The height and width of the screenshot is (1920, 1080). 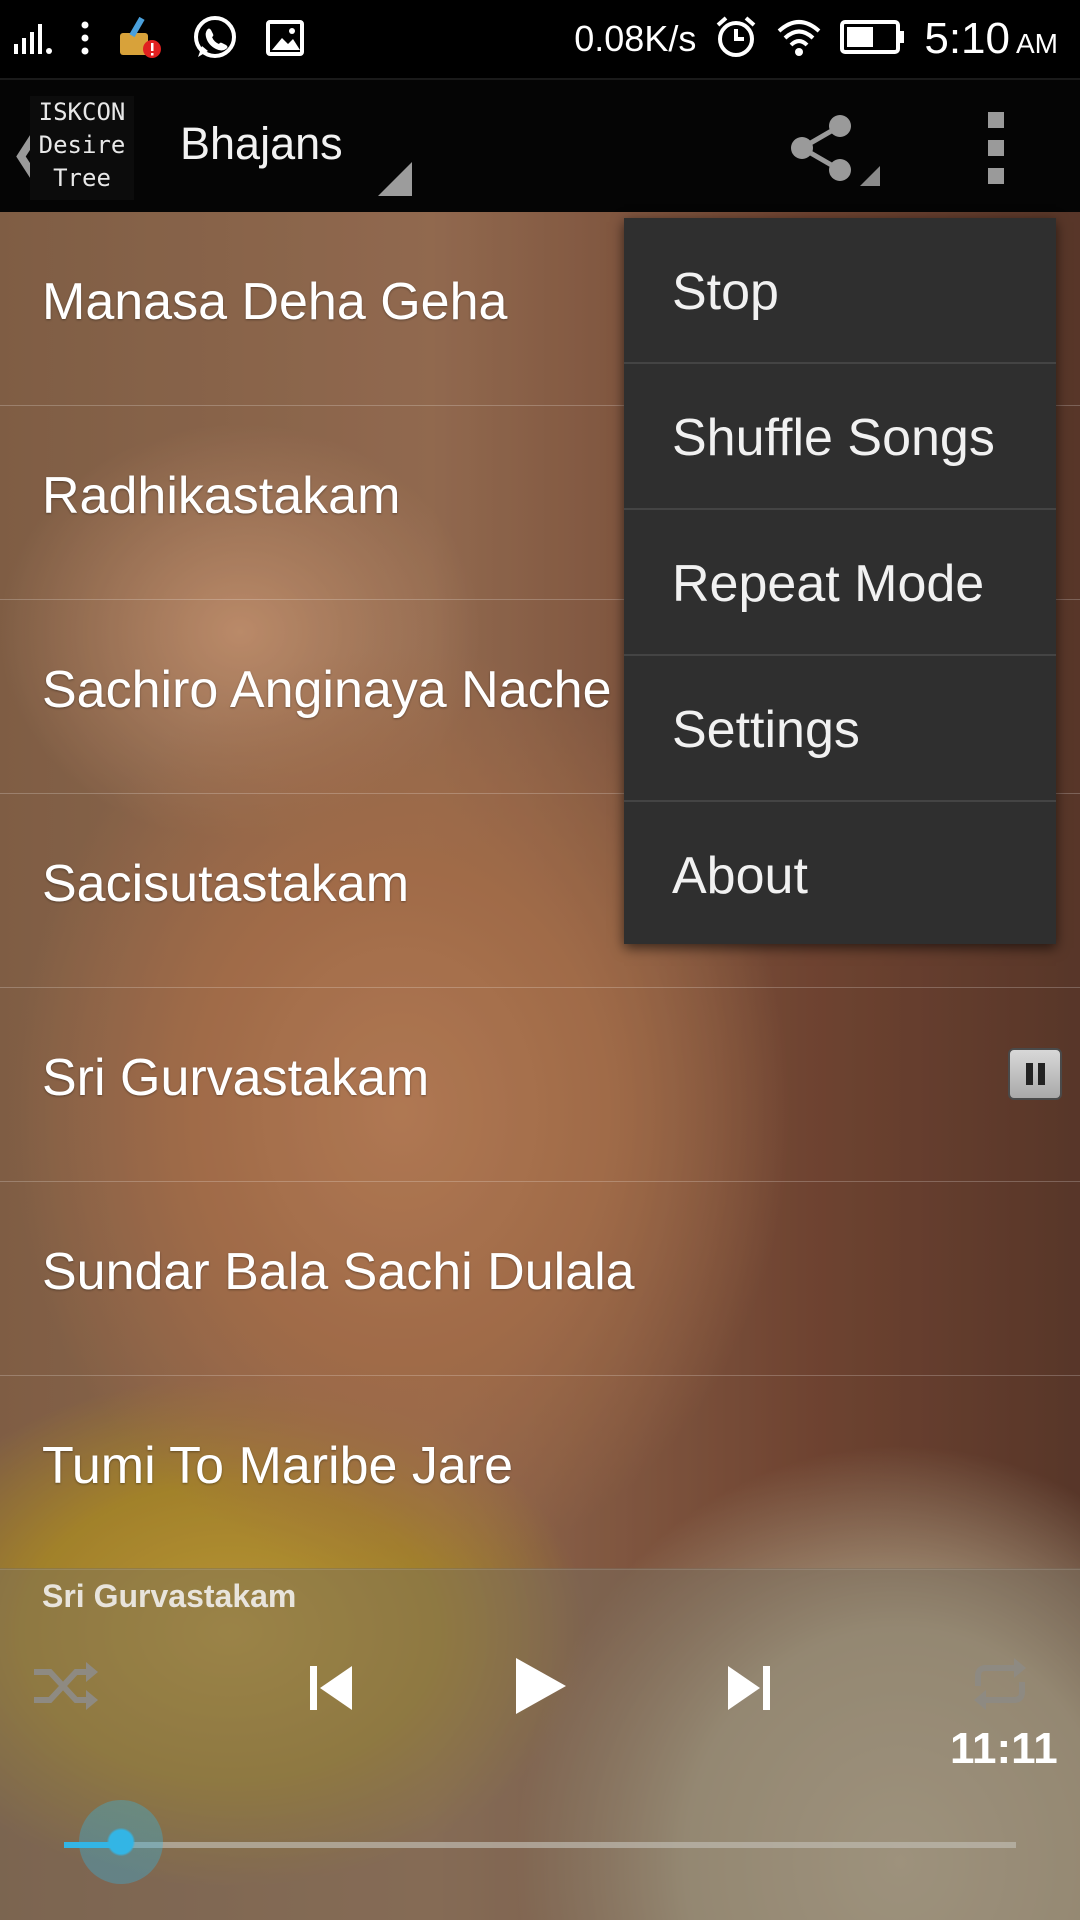 What do you see at coordinates (540, 1085) in the screenshot?
I see `song-list-item-playing: Sri Gurvastakam` at bounding box center [540, 1085].